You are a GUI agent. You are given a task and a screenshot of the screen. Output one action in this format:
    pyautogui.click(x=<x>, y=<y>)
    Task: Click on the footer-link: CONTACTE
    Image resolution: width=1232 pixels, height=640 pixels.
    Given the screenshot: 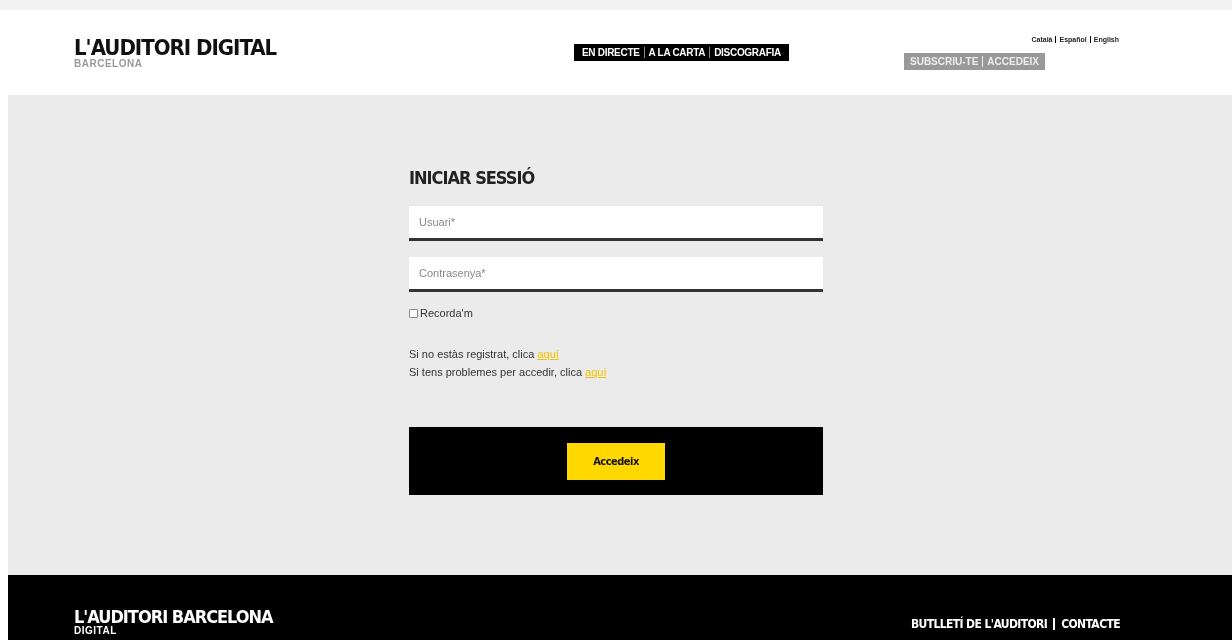 What is the action you would take?
    pyautogui.click(x=1089, y=624)
    